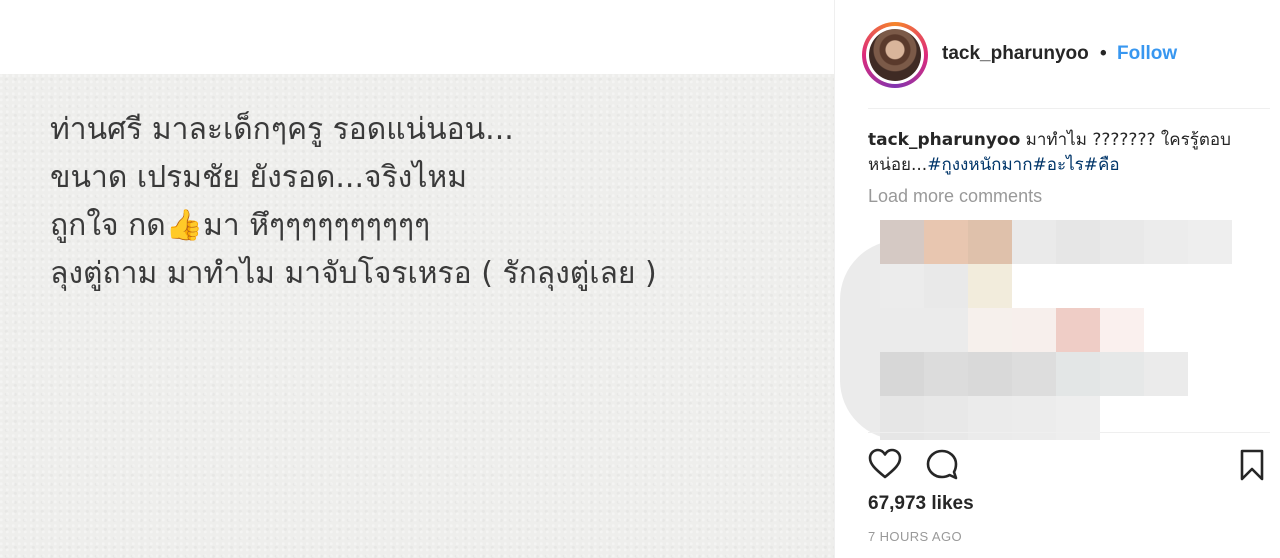 This screenshot has height=558, width=1280. What do you see at coordinates (1069, 108) in the screenshot?
I see `header-divider` at bounding box center [1069, 108].